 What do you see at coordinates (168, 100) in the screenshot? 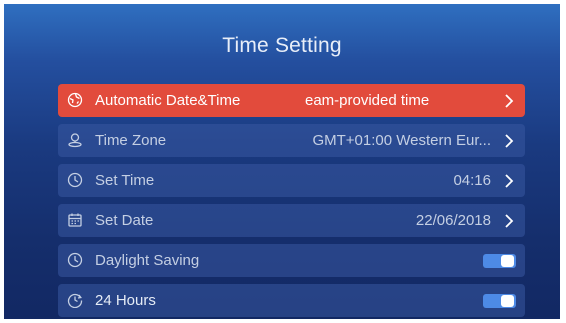
I see `menu-item-label: Automatic Date&Time` at bounding box center [168, 100].